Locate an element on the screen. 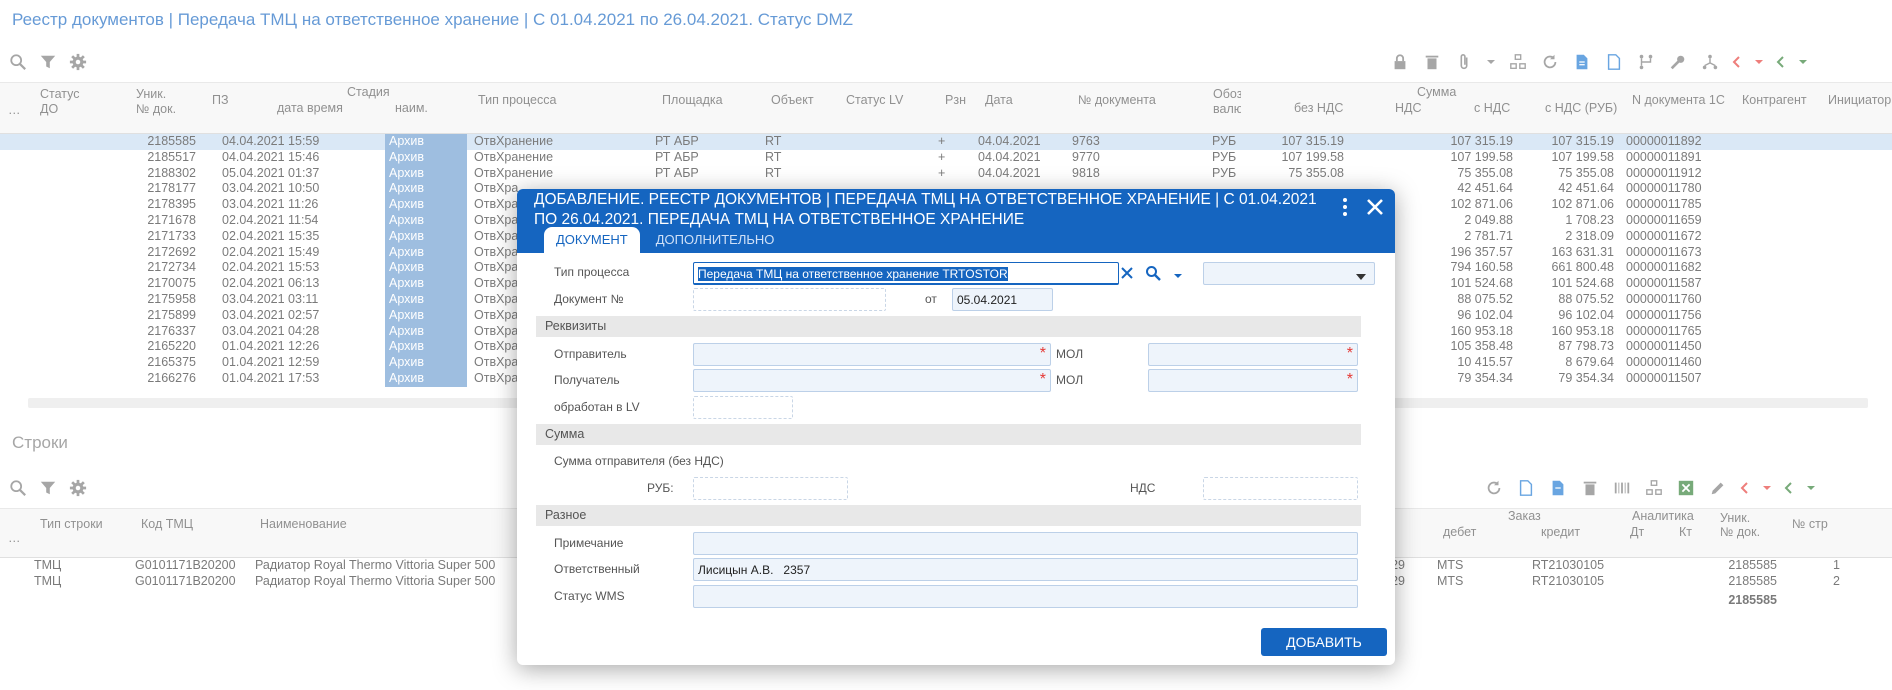 Image resolution: width=1892 pixels, height=690 pixels. wms-status-label: Статус WMS is located at coordinates (589, 596).